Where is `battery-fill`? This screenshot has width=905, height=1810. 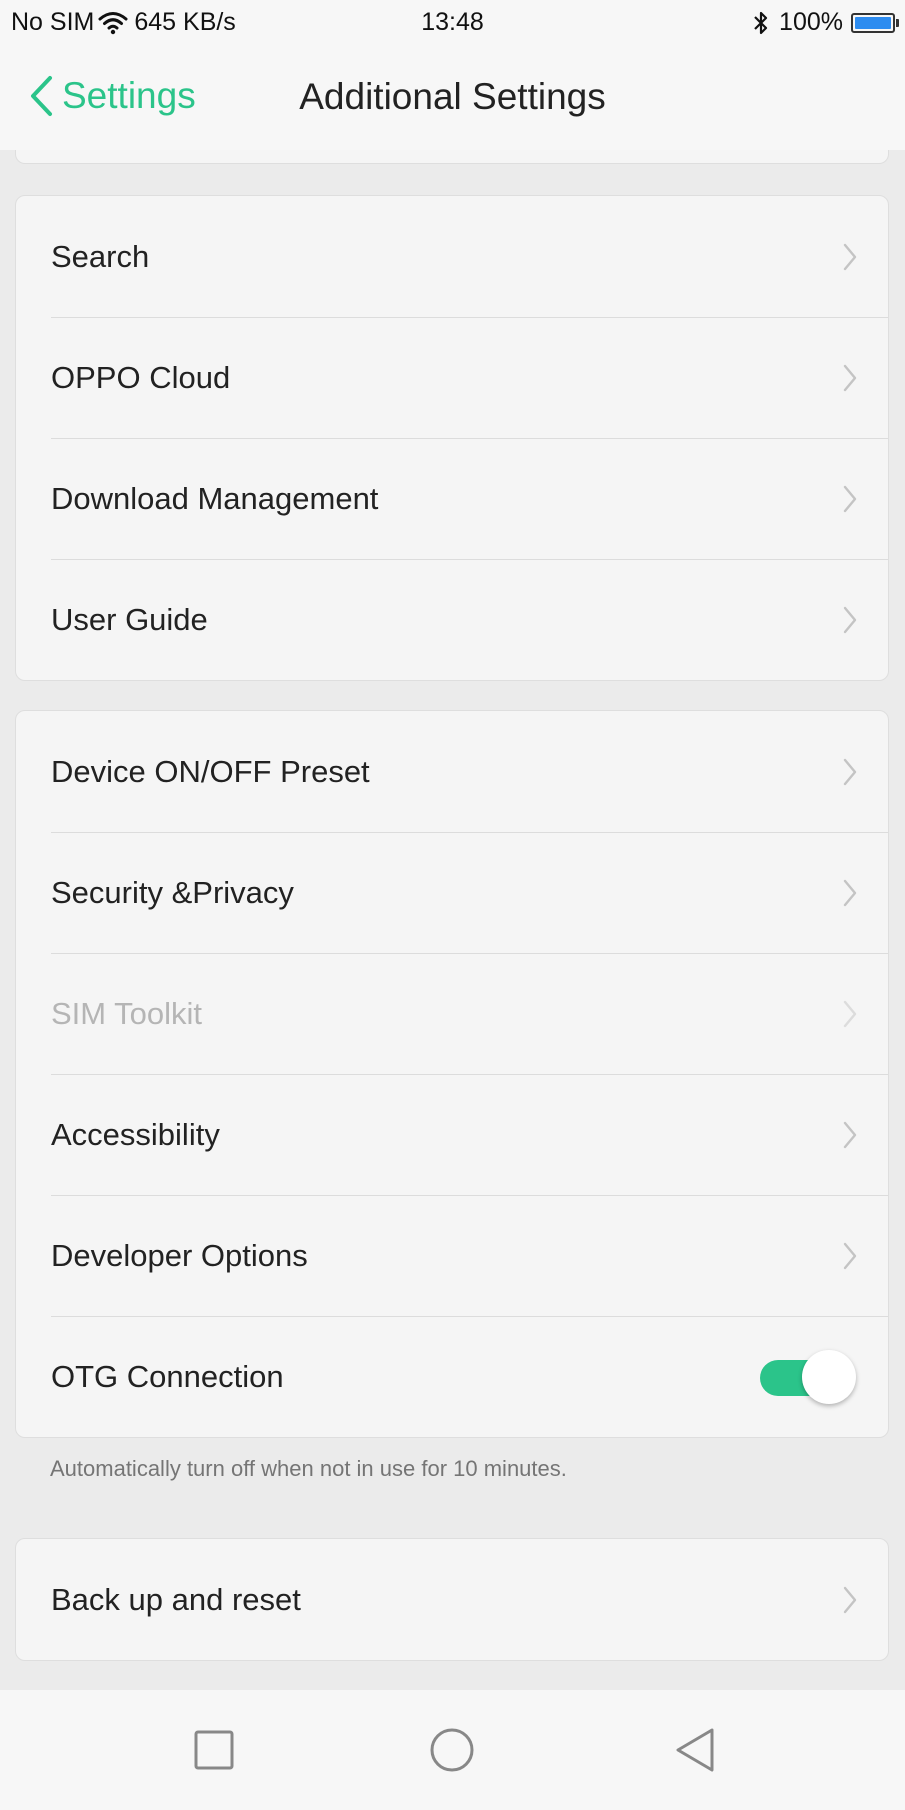 battery-fill is located at coordinates (873, 22).